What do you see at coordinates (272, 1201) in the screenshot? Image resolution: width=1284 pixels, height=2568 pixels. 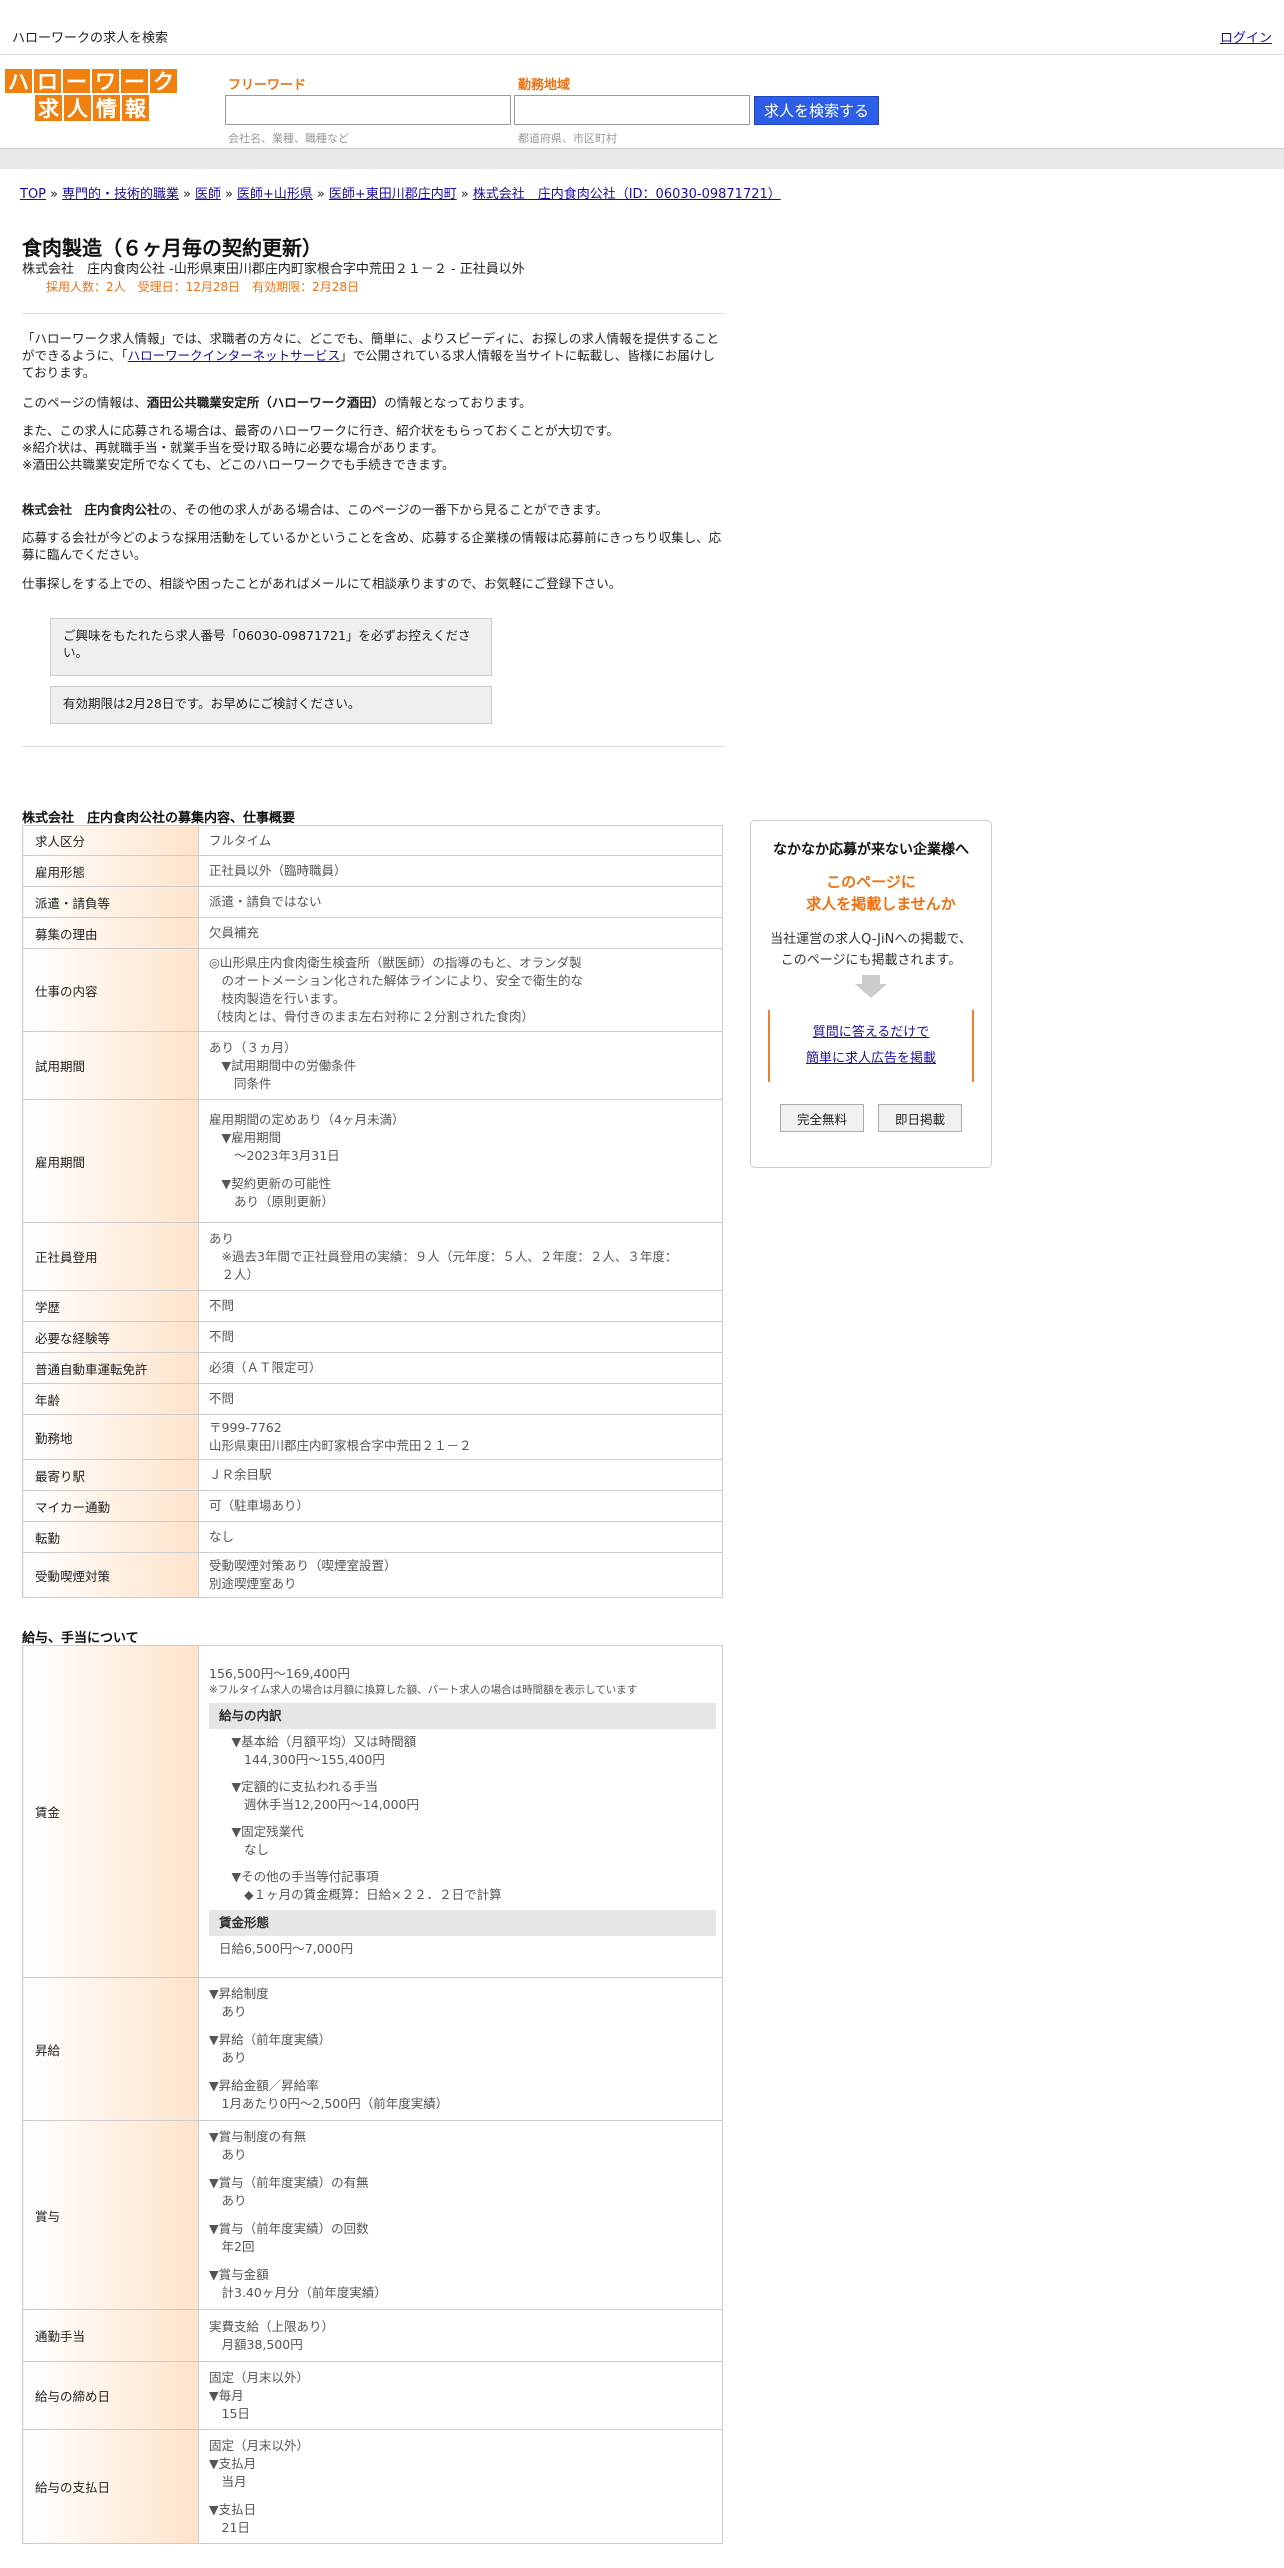 I see `value-line: あり（原則更新）` at bounding box center [272, 1201].